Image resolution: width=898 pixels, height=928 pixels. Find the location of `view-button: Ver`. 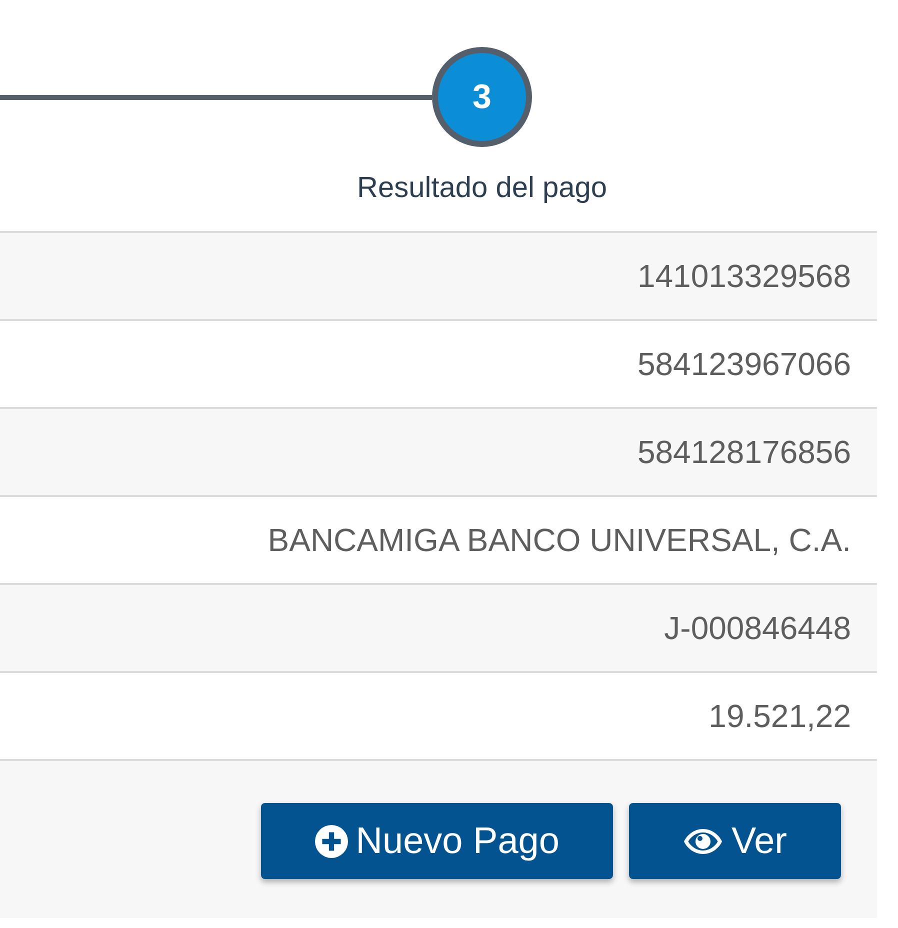

view-button: Ver is located at coordinates (735, 841).